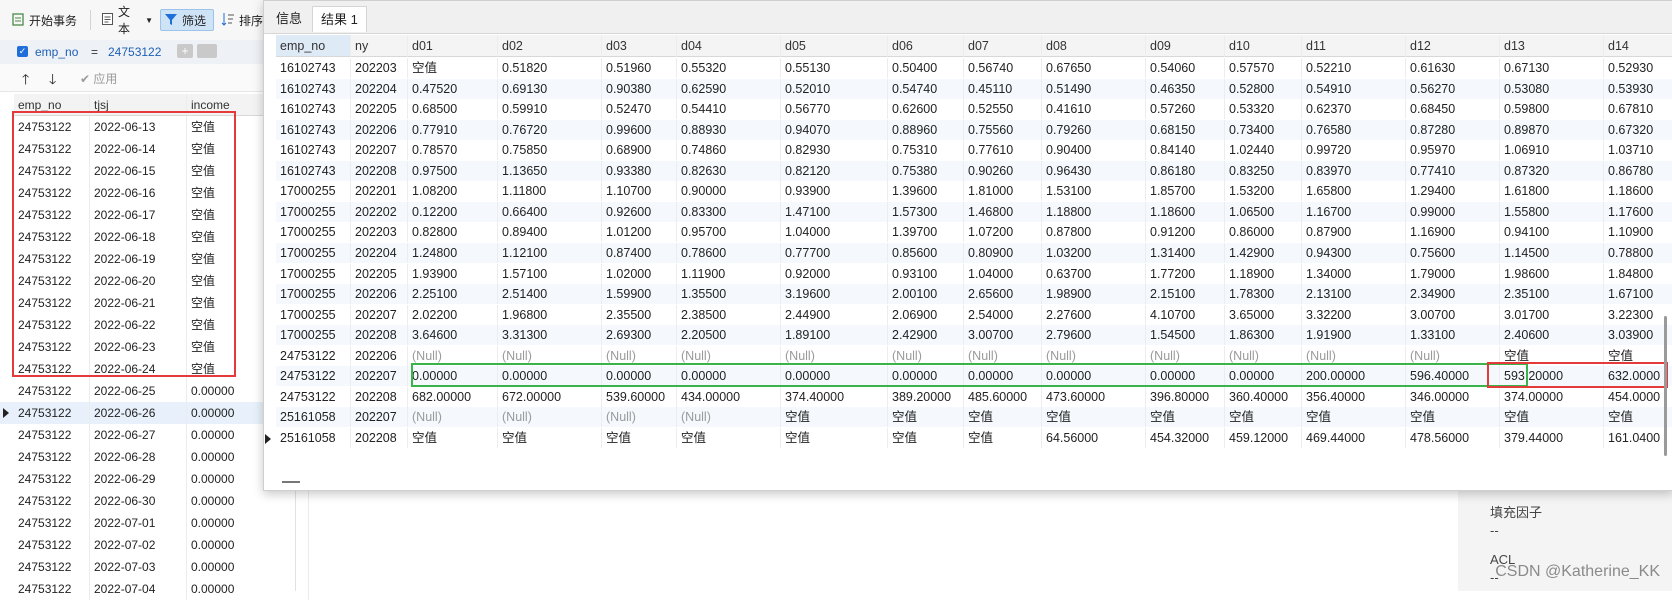  What do you see at coordinates (550, 46) in the screenshot?
I see `column-header-d02: d02` at bounding box center [550, 46].